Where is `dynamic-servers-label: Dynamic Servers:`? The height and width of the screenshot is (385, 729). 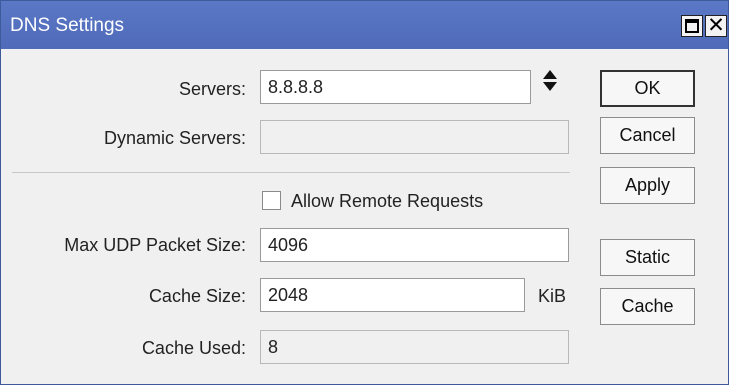 dynamic-servers-label: Dynamic Servers: is located at coordinates (174, 138).